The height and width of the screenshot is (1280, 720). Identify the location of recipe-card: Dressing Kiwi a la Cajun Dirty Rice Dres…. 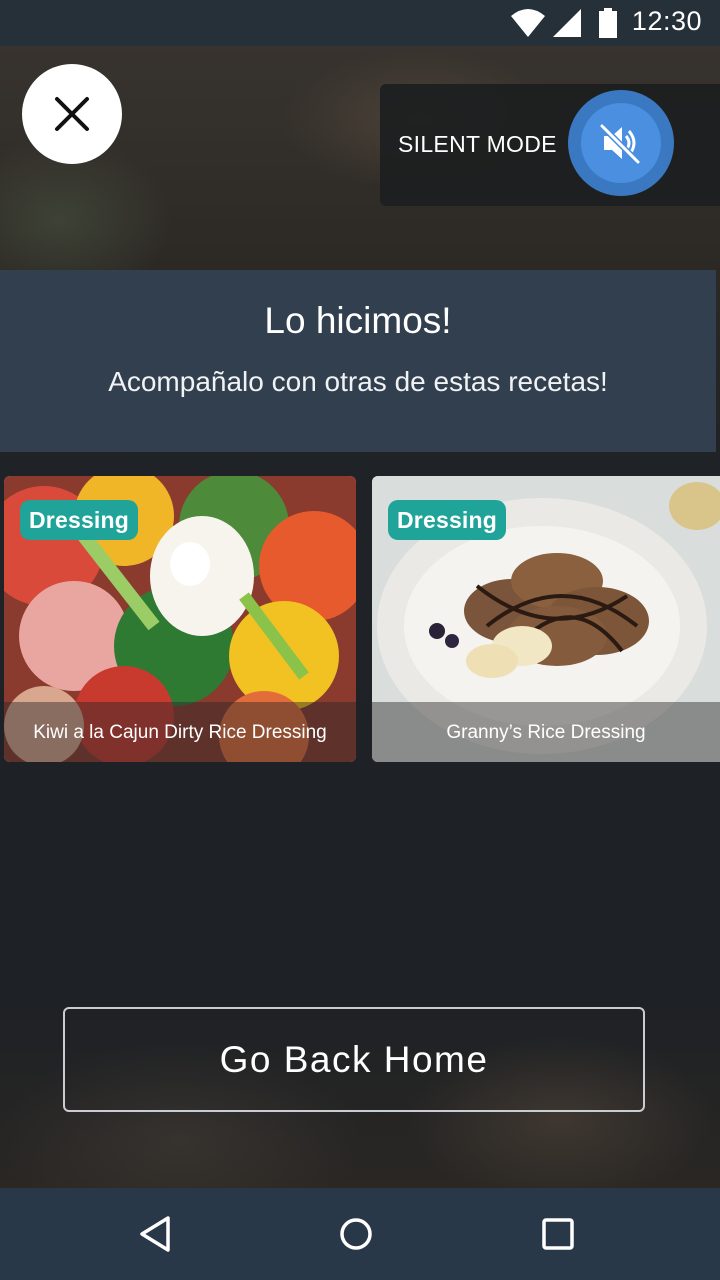
(180, 619).